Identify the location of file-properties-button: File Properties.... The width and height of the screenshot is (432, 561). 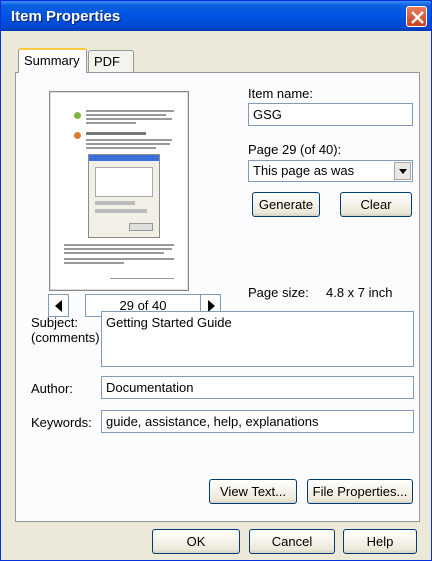
(360, 491).